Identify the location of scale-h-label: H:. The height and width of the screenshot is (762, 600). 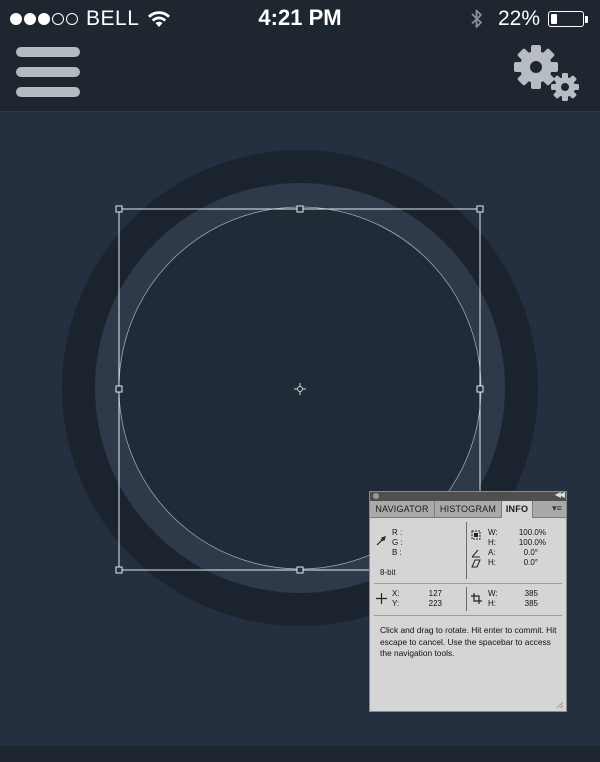
(492, 542).